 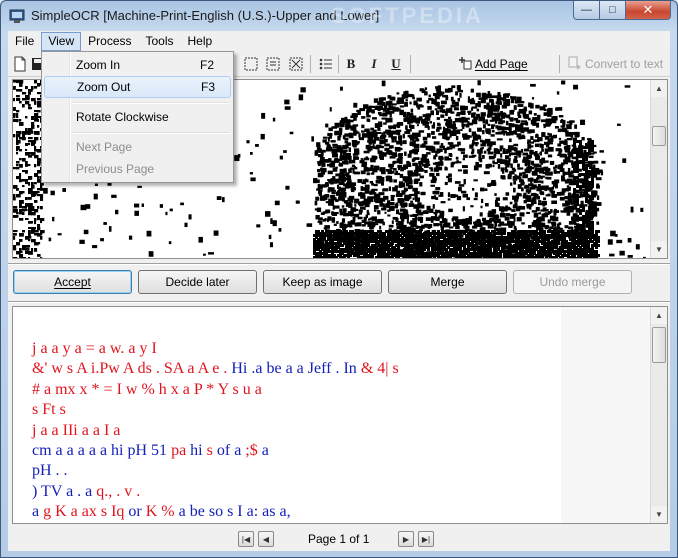 I want to click on ocr-word: & 4| s, so click(x=380, y=368).